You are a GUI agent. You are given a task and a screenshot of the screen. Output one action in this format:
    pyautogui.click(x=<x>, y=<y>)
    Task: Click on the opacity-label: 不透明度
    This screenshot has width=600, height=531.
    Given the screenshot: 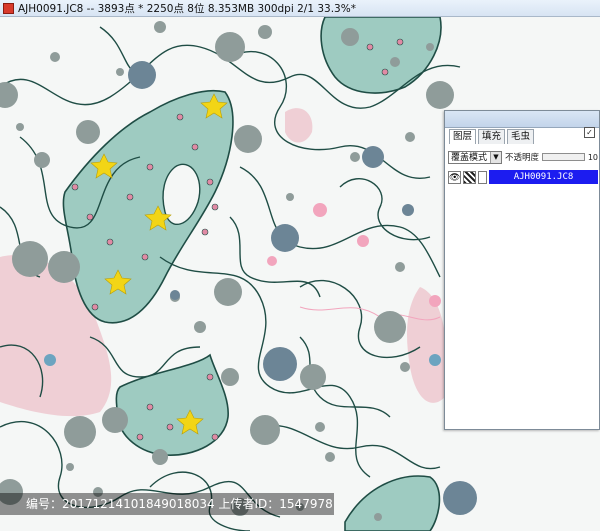 What is the action you would take?
    pyautogui.click(x=522, y=158)
    